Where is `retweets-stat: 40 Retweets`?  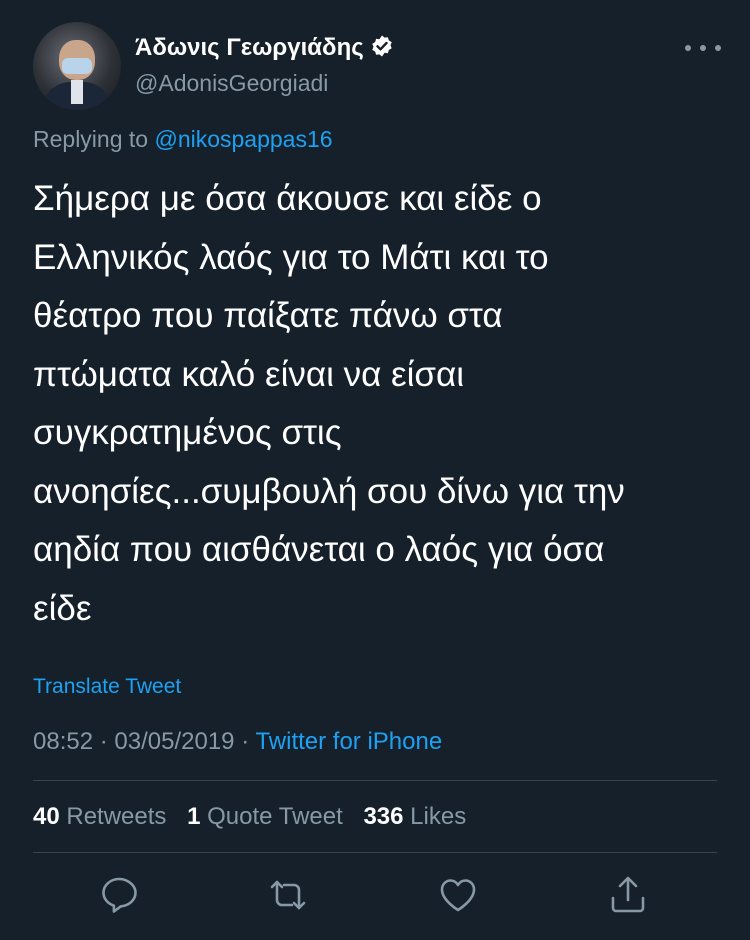
retweets-stat: 40 Retweets is located at coordinates (99, 816).